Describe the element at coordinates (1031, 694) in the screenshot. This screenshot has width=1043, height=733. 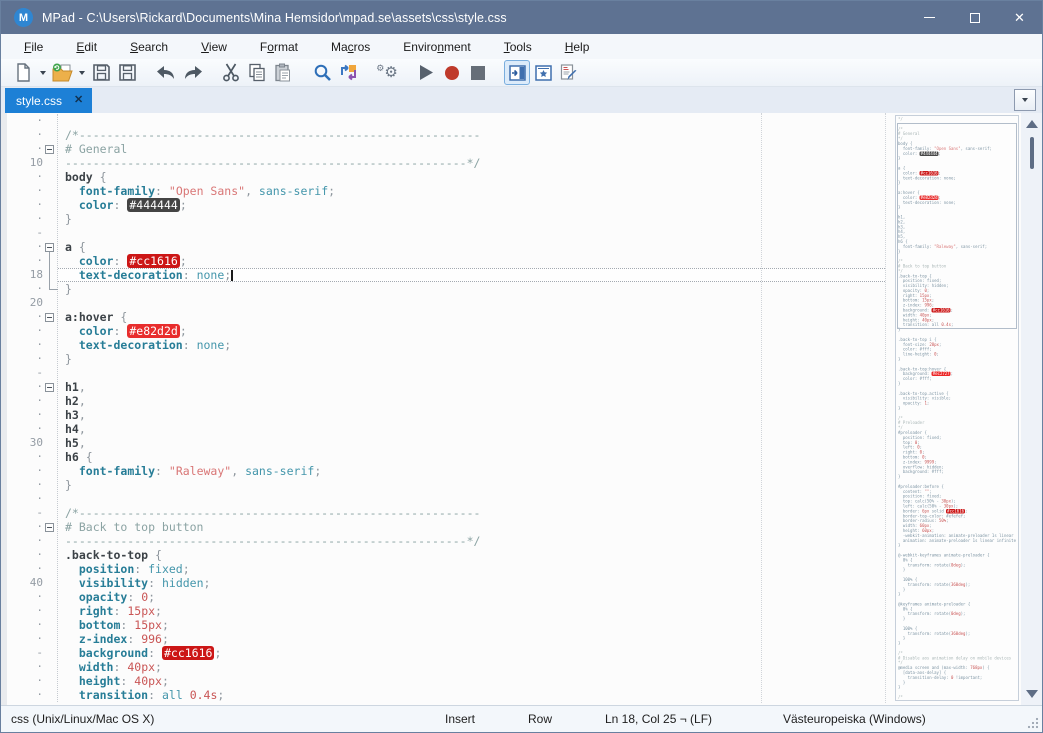
I see `scroll-down-icon` at that location.